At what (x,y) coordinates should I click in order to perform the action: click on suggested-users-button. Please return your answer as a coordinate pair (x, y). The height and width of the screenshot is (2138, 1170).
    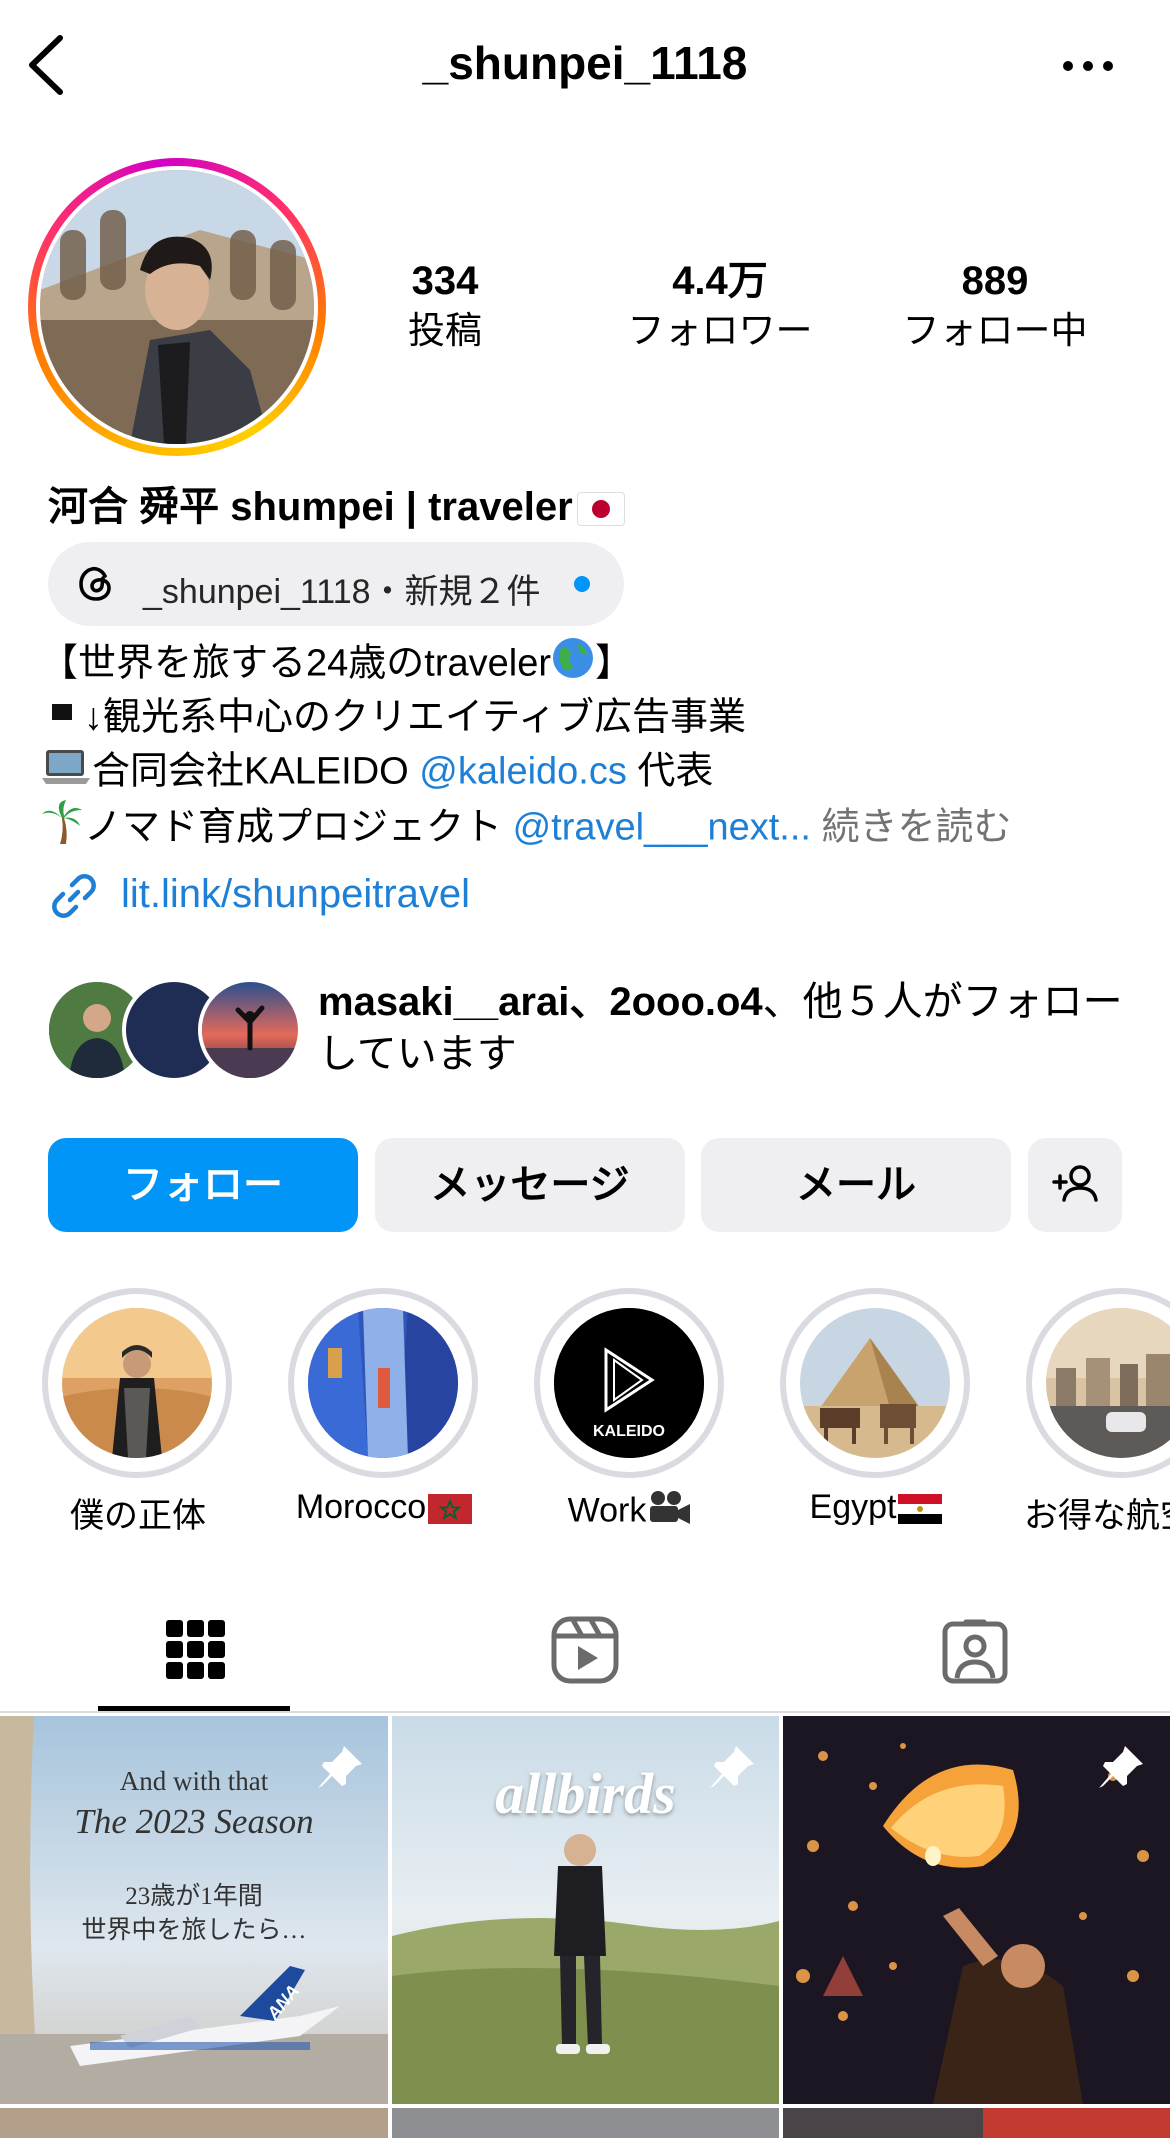
    Looking at the image, I should click on (1075, 1185).